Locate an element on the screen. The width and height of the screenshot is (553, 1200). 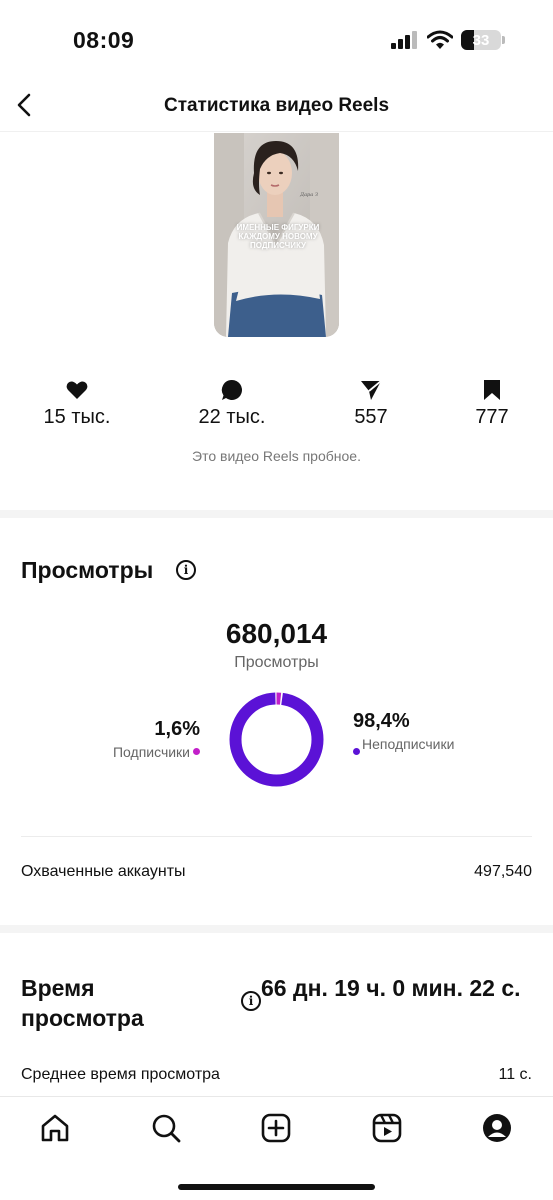
nav-bar: Статистика видео Reels is located at coordinates (276, 106).